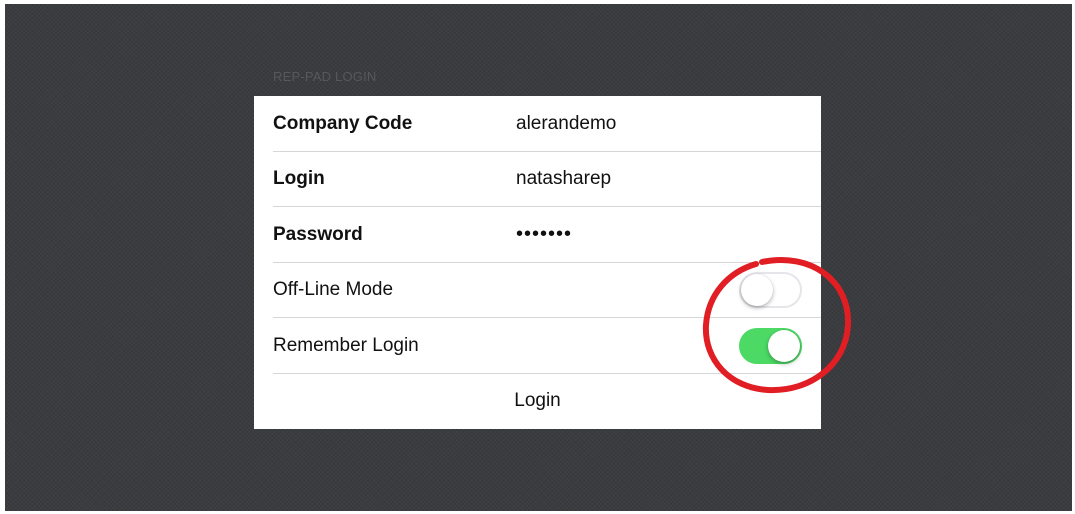 This screenshot has height=514, width=1075. Describe the element at coordinates (299, 179) in the screenshot. I see `login-label: Login` at that location.